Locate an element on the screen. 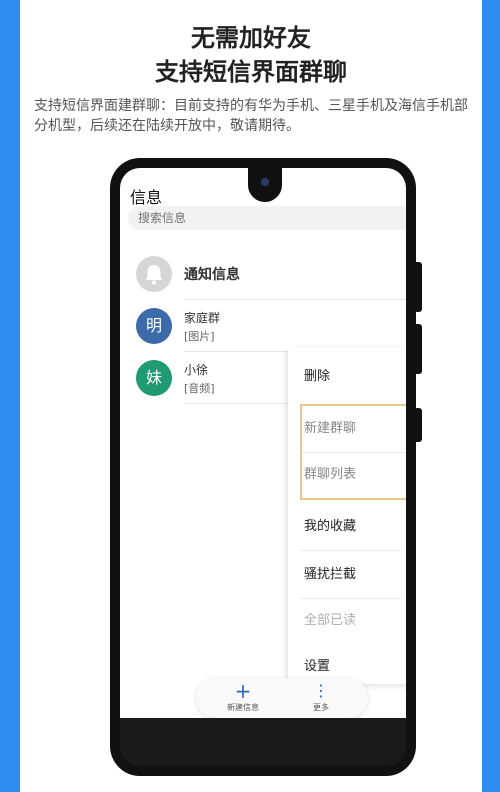 The width and height of the screenshot is (500, 792). menu-item-block: 骚扰拦截 is located at coordinates (347, 575).